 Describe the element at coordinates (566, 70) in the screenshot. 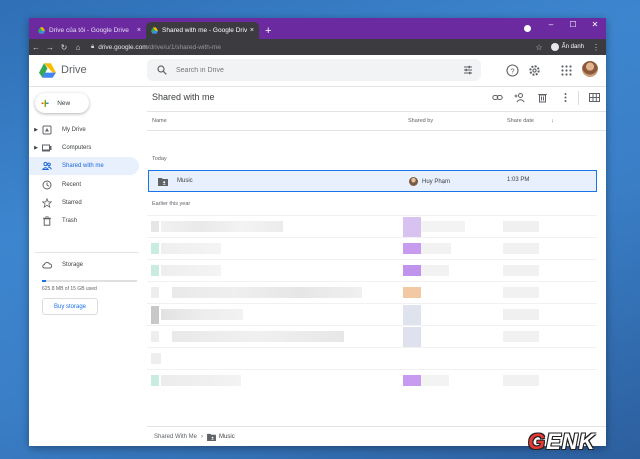

I see `apps-grid-icon` at that location.